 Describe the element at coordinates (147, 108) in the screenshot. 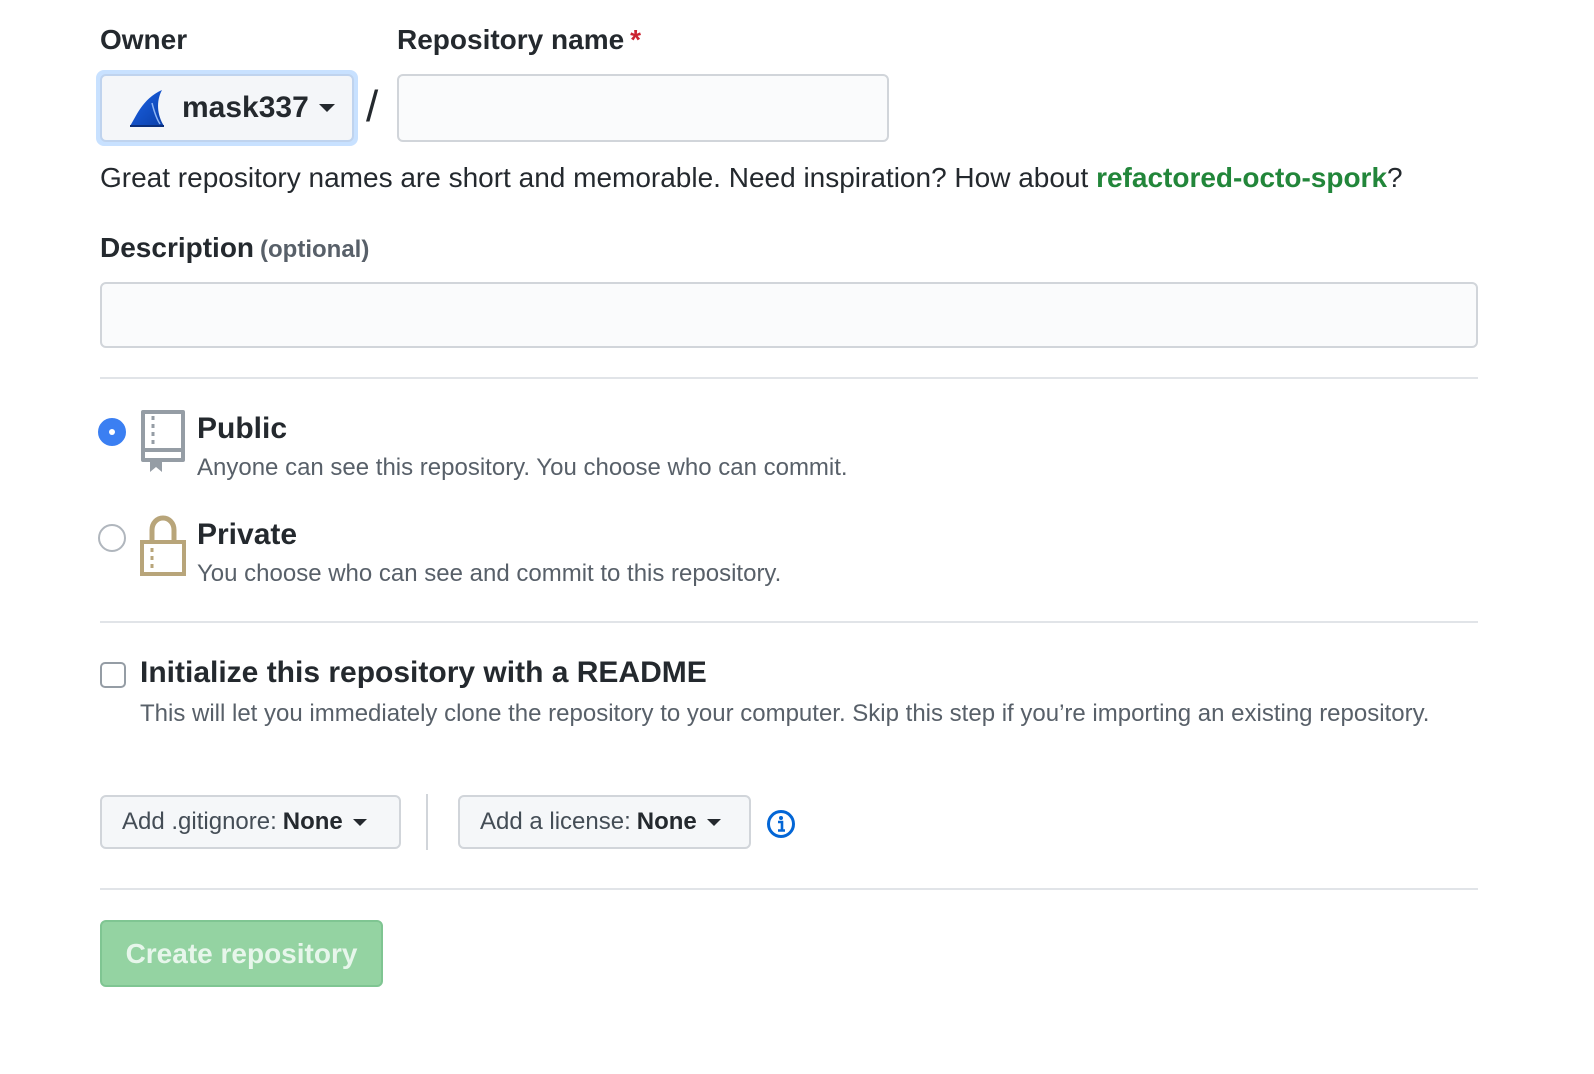

I see `shark-fin-avatar-icon` at that location.